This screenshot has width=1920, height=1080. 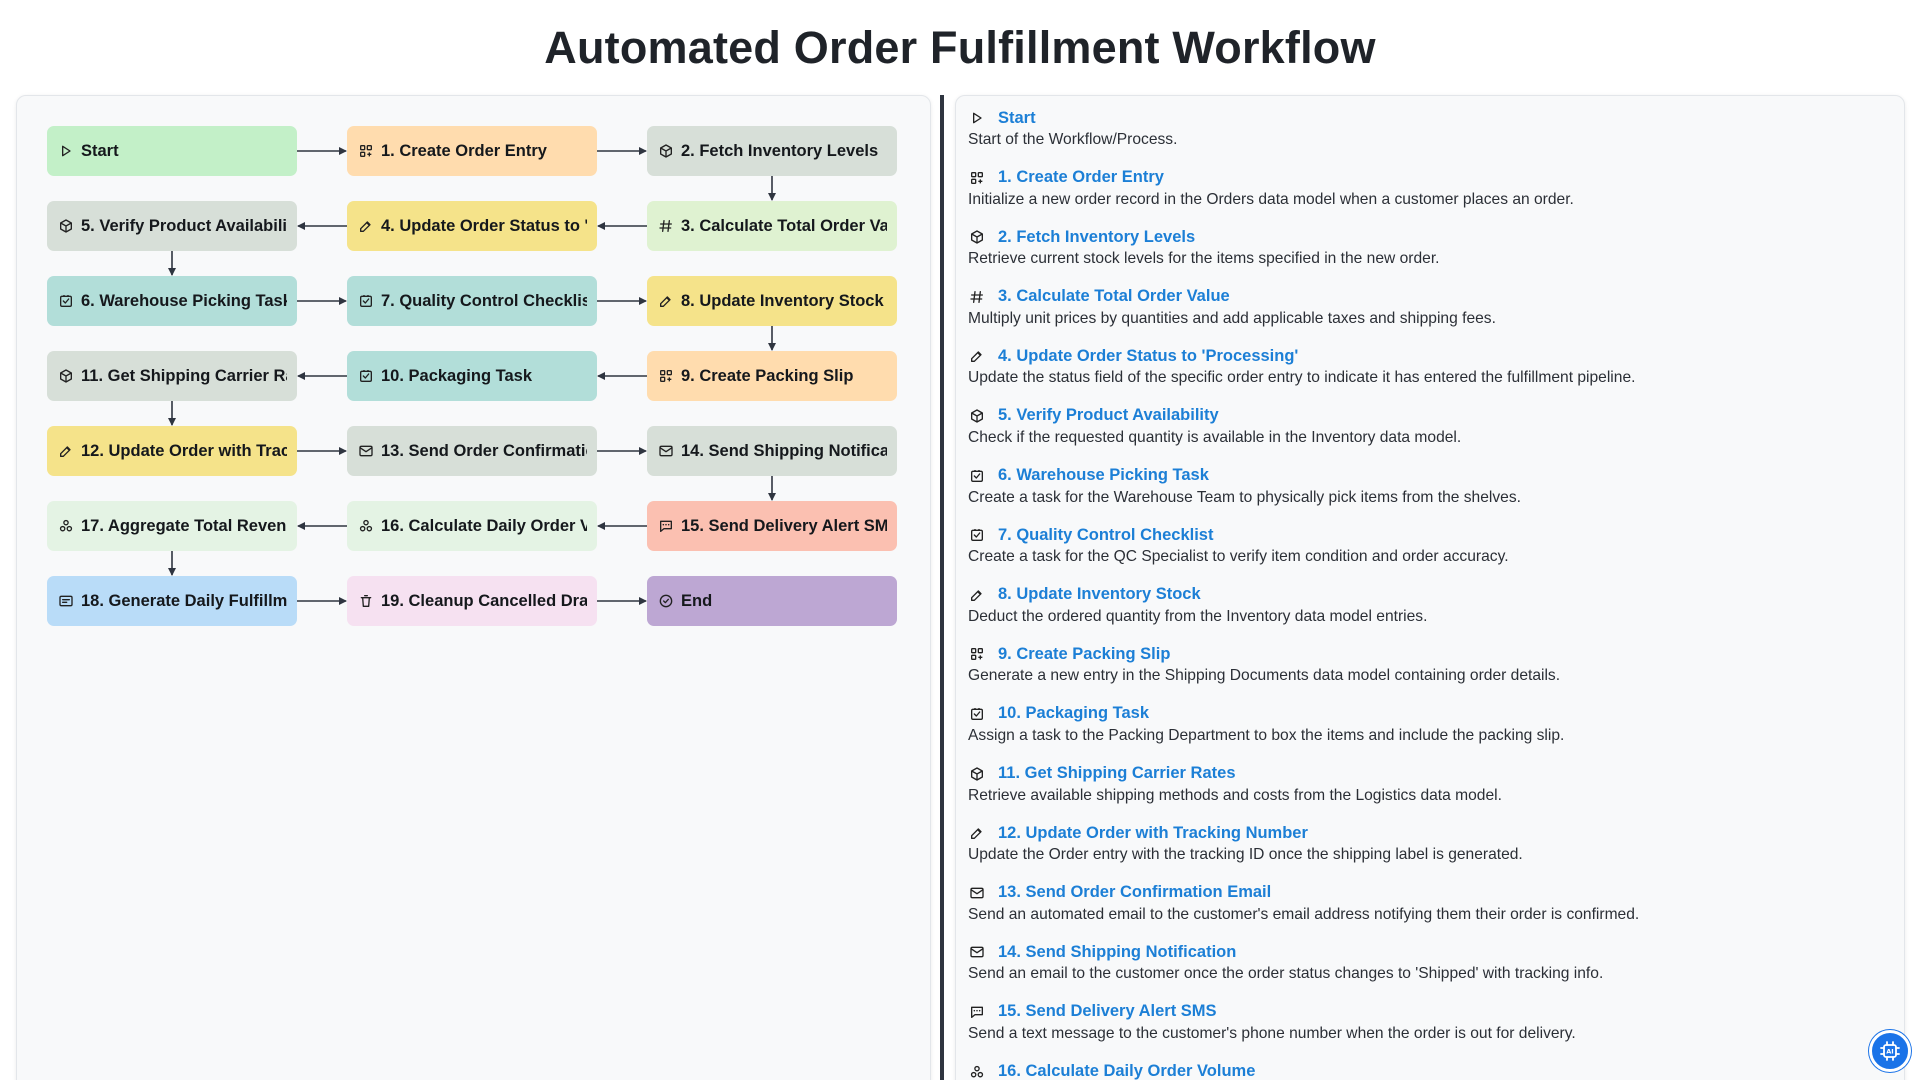 What do you see at coordinates (184, 300) in the screenshot?
I see `flow-node-label: 6. Warehouse Picking Task` at bounding box center [184, 300].